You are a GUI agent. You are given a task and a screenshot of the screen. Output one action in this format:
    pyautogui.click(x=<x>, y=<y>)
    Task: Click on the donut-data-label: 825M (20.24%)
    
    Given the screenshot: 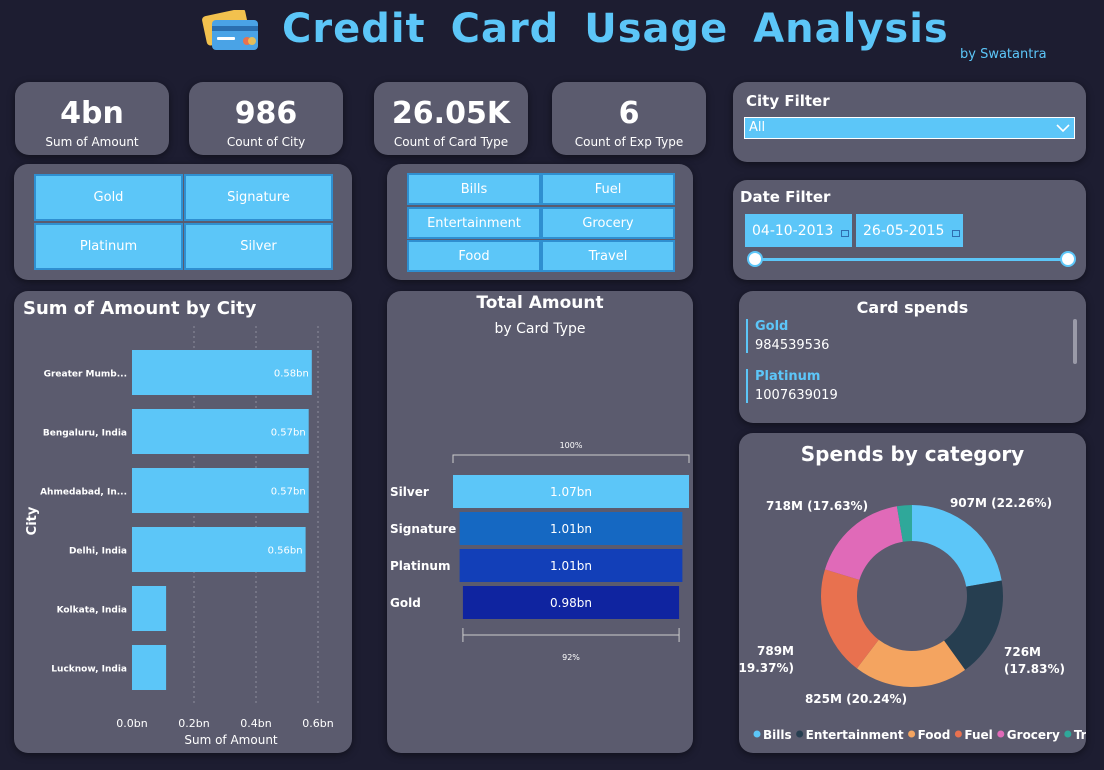 What is the action you would take?
    pyautogui.click(x=856, y=699)
    